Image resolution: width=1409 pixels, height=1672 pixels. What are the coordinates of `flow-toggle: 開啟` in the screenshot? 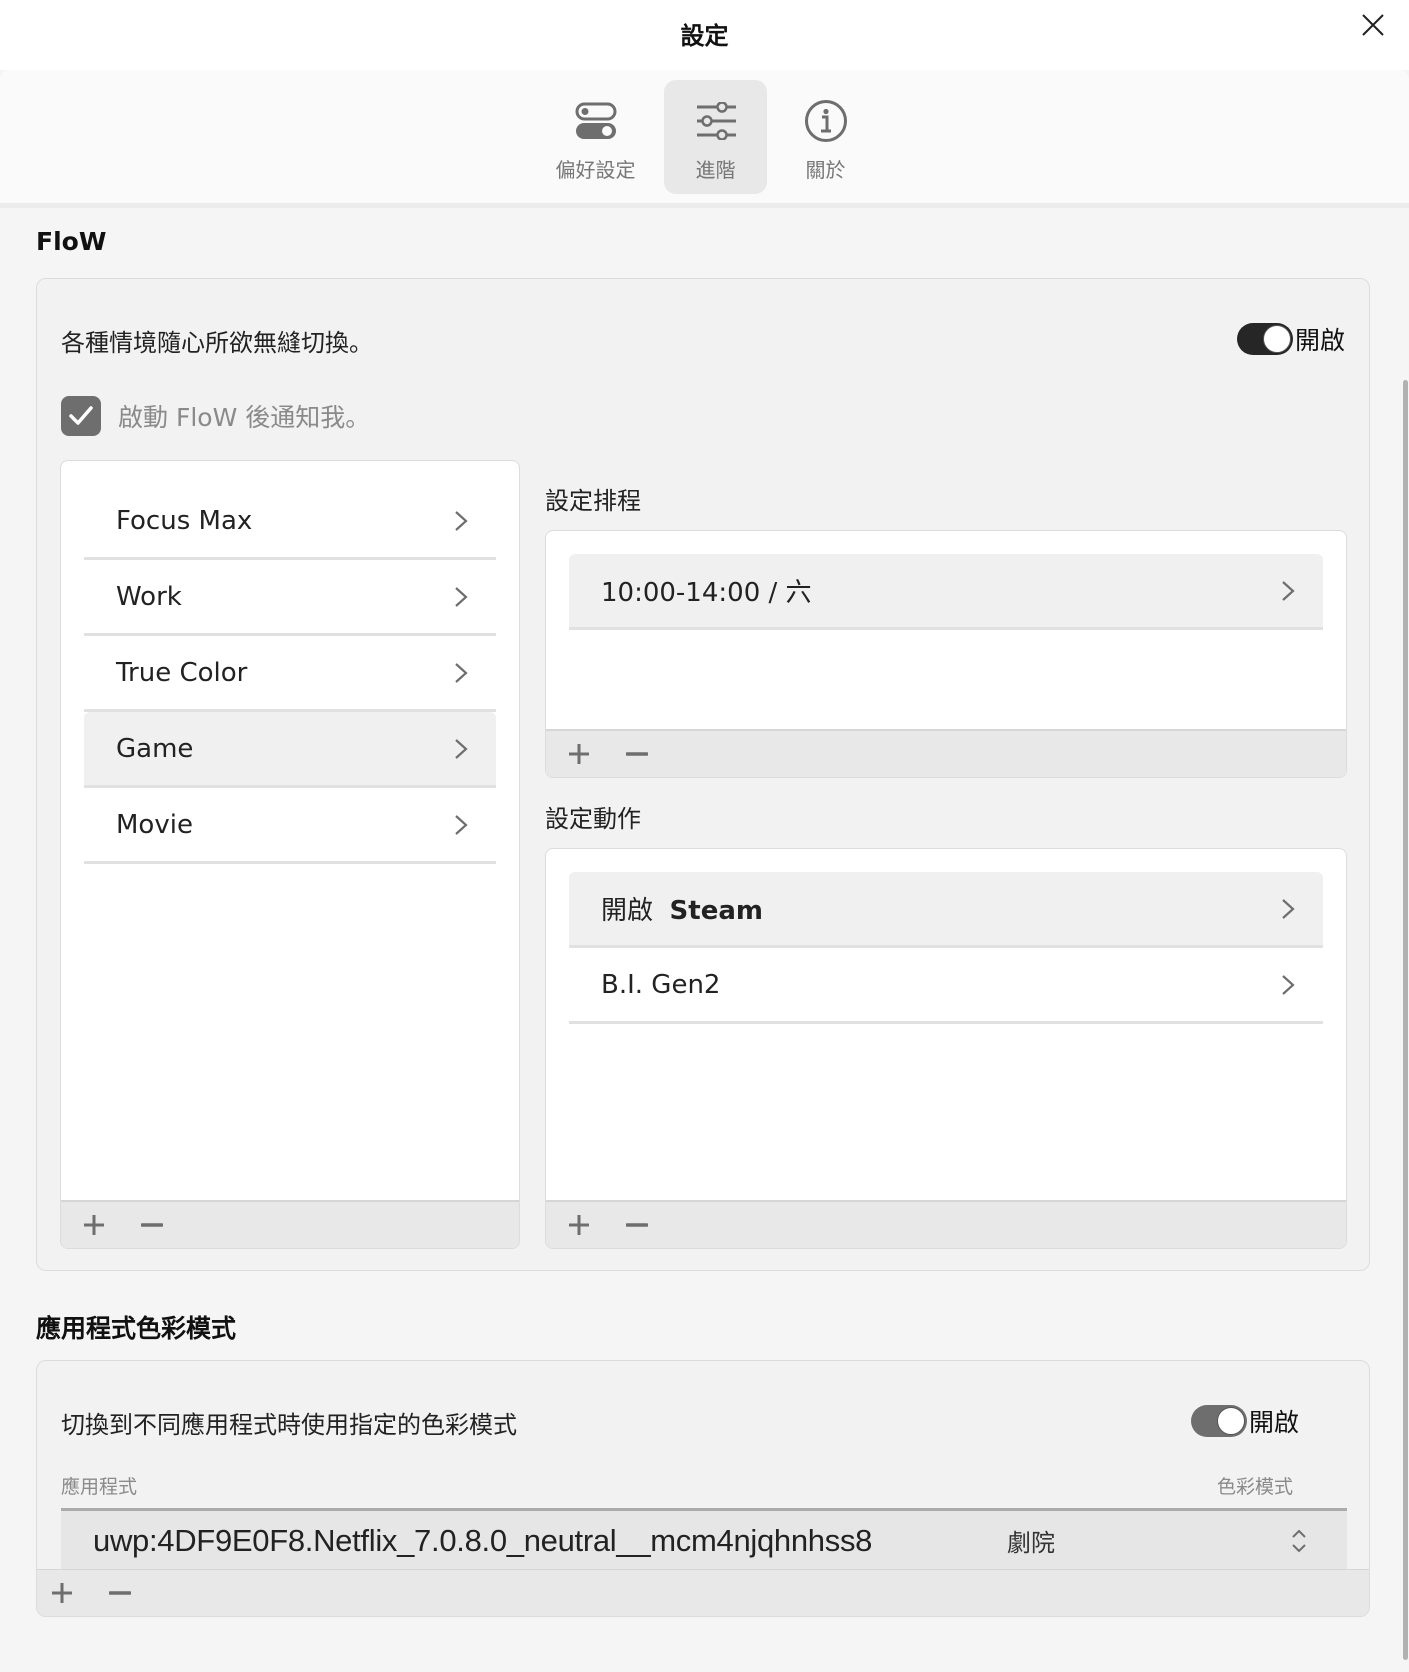 It's located at (1291, 339).